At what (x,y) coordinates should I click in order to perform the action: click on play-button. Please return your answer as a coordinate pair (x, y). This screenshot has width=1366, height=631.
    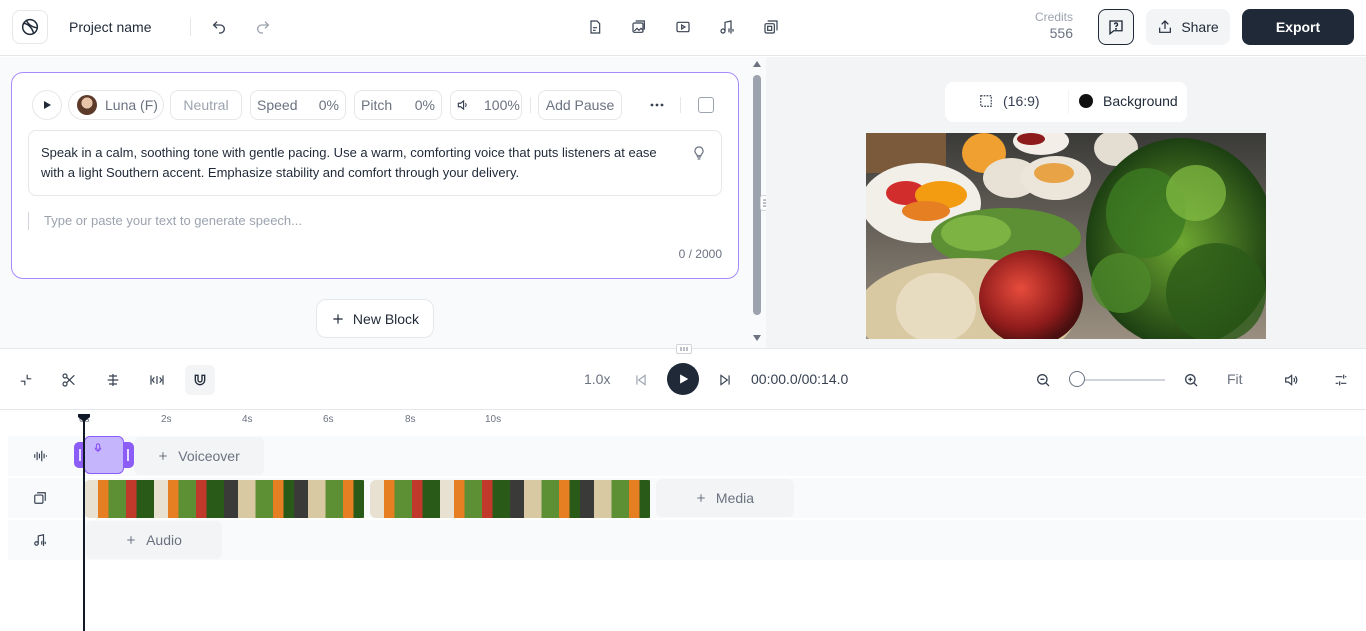
    Looking at the image, I should click on (683, 379).